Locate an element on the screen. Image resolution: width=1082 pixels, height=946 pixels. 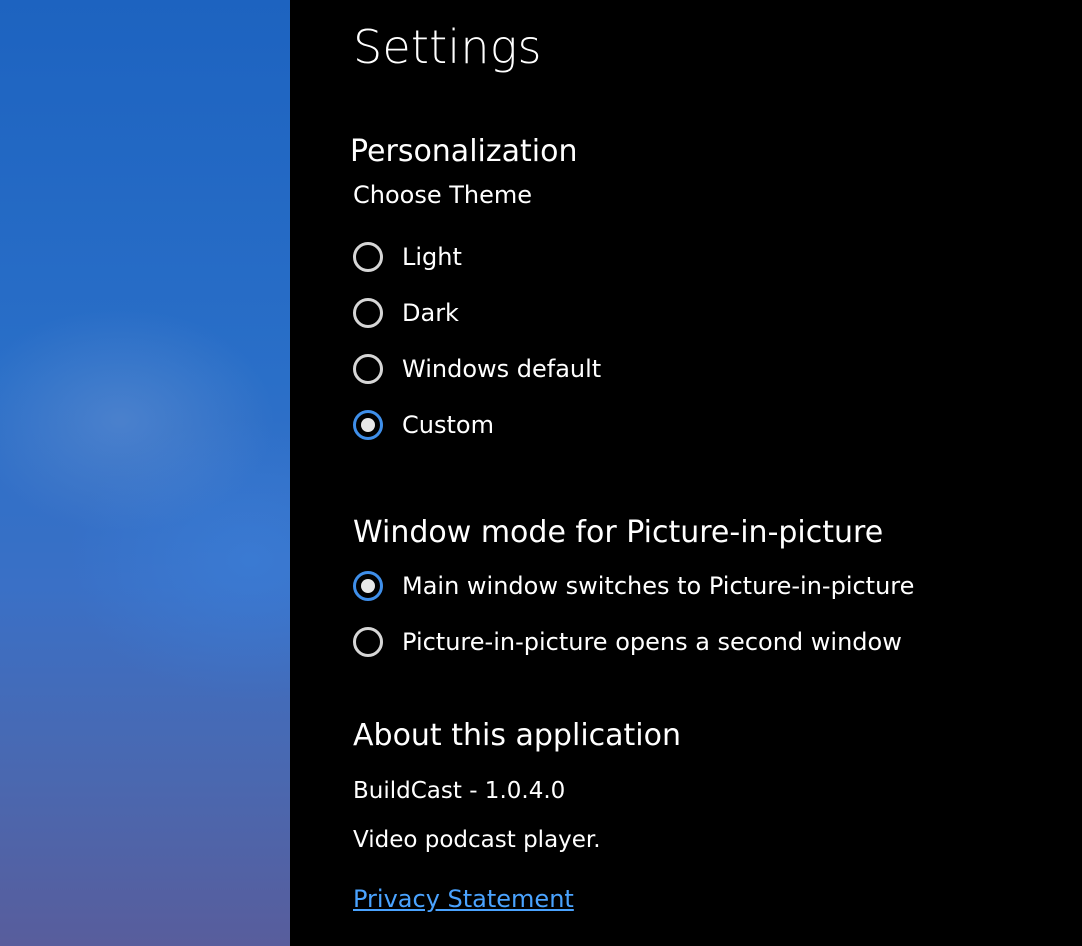
pip-option-second-window: Picture-in-picture opens a second window is located at coordinates (627, 642).